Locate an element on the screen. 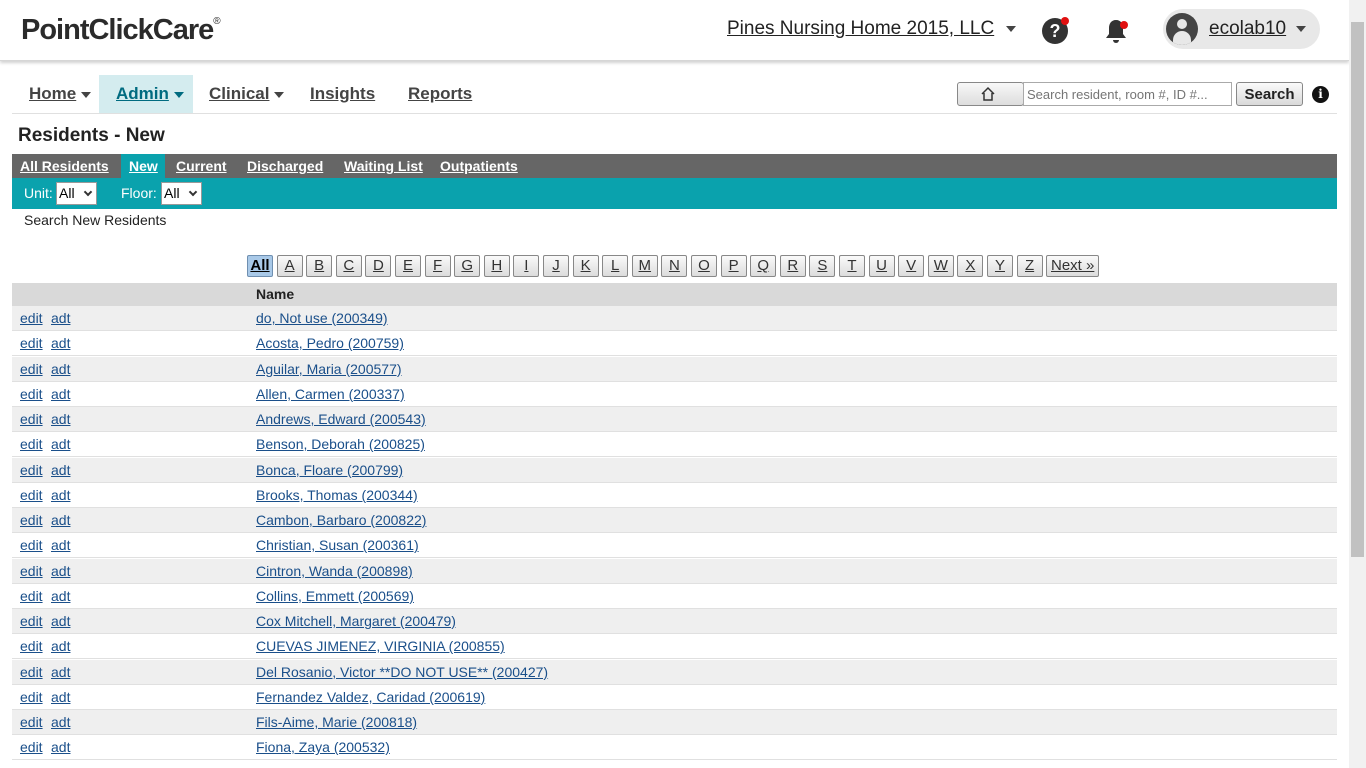 The image size is (1366, 768). letter-filter-q: Q is located at coordinates (763, 266).